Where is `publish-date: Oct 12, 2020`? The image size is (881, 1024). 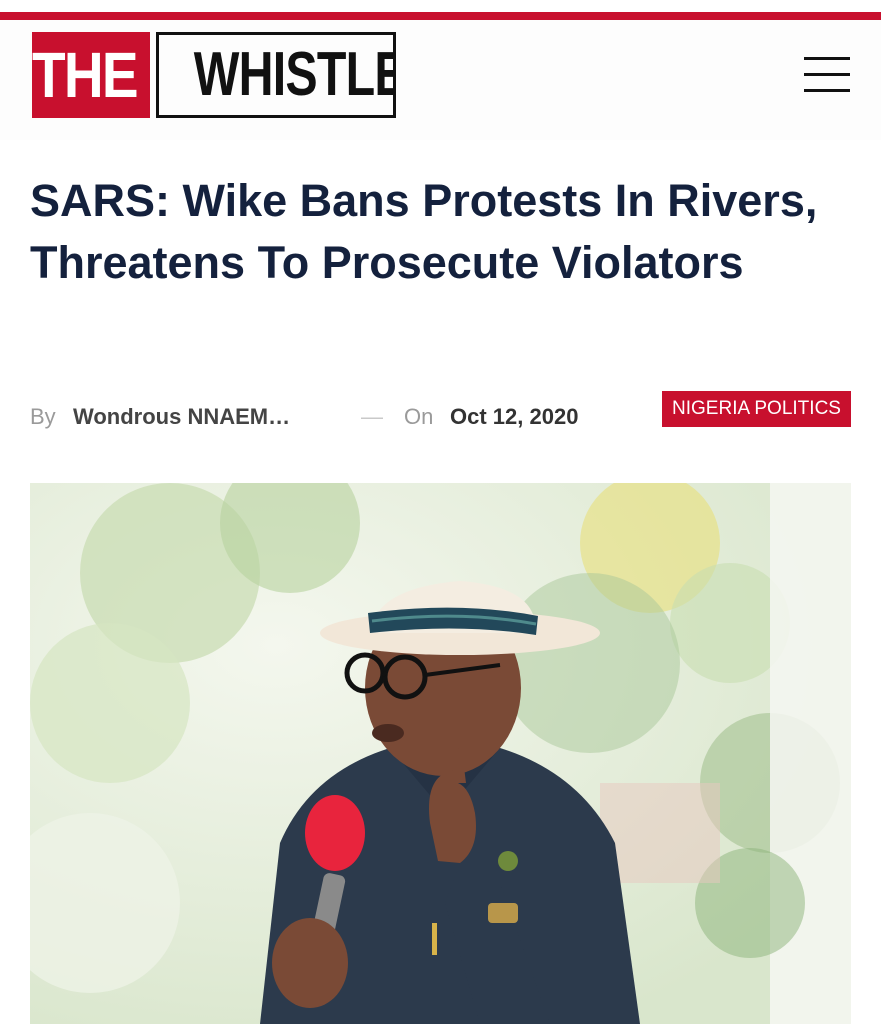
publish-date: Oct 12, 2020 is located at coordinates (514, 416).